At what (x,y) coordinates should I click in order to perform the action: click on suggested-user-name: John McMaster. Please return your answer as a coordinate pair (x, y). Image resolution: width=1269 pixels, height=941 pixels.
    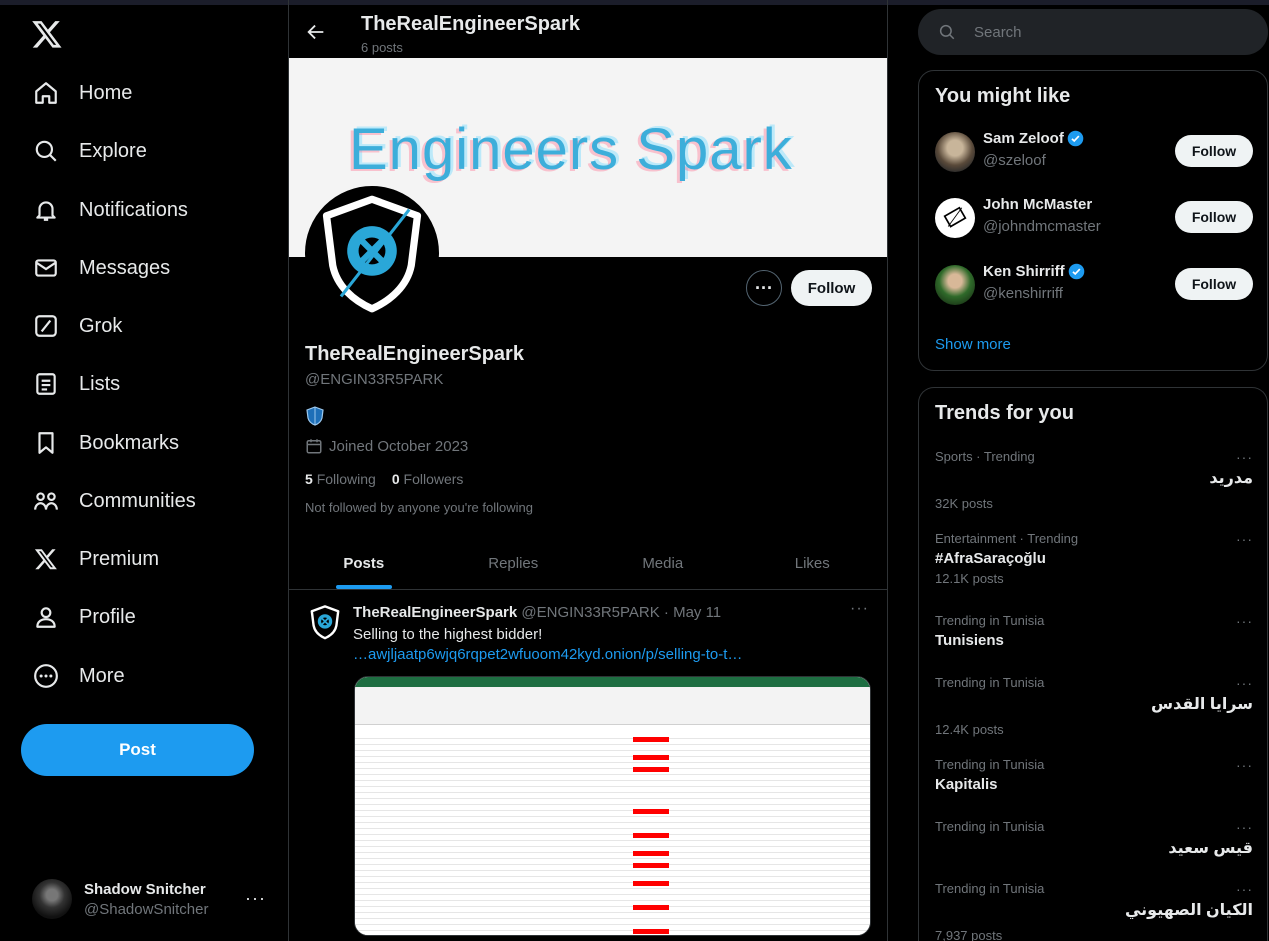
    Looking at the image, I should click on (1038, 204).